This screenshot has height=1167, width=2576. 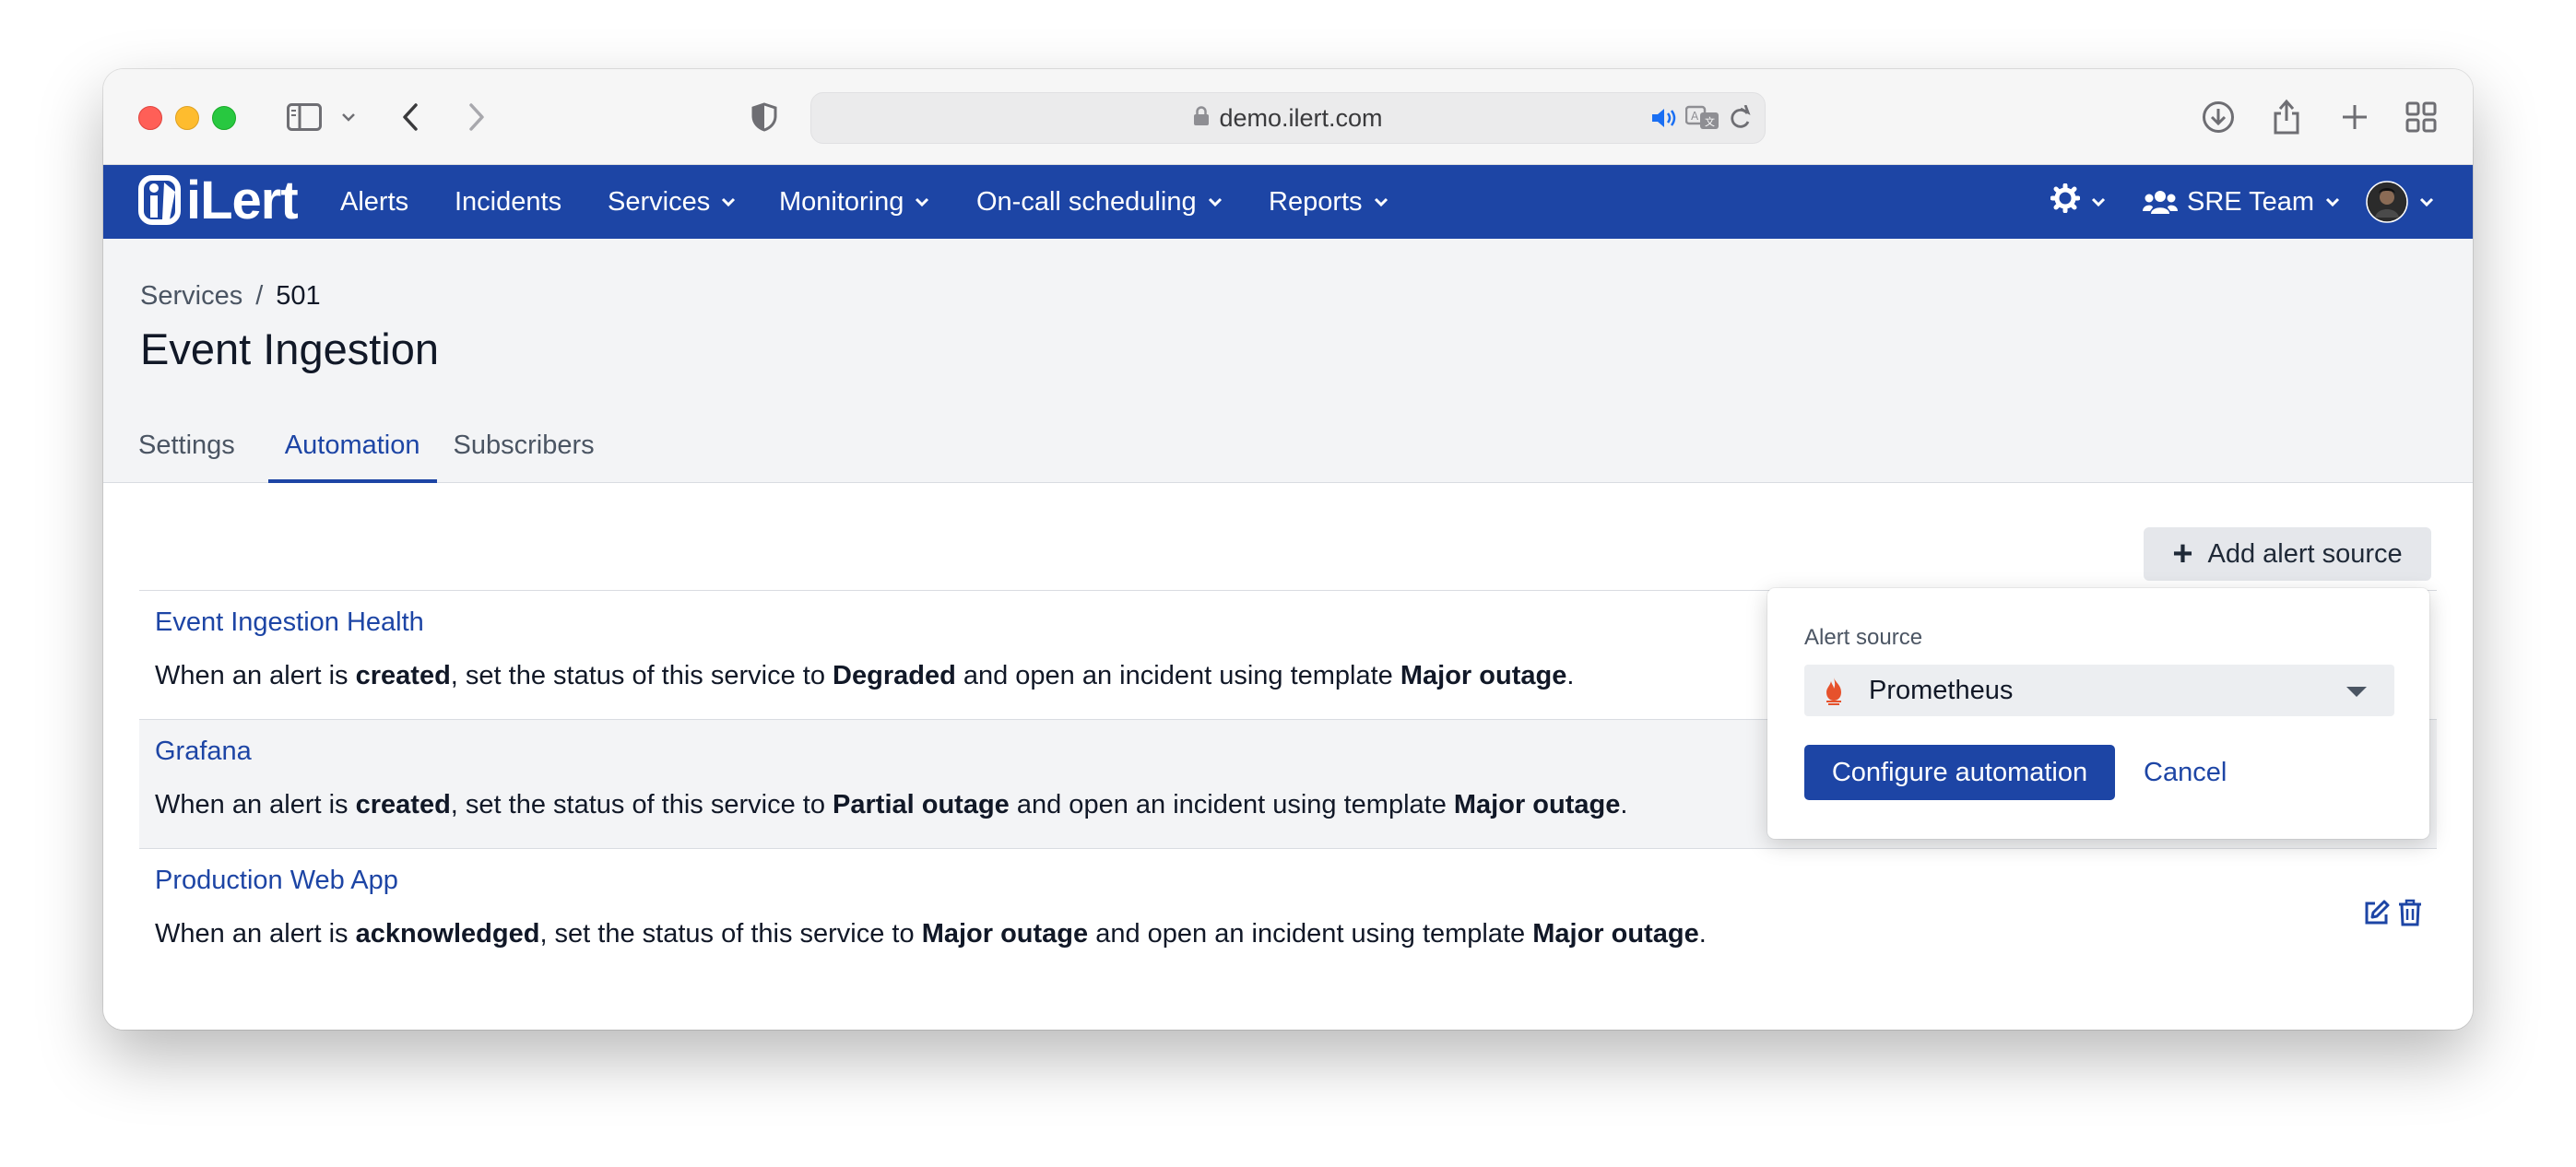 I want to click on users-icon, so click(x=2160, y=202).